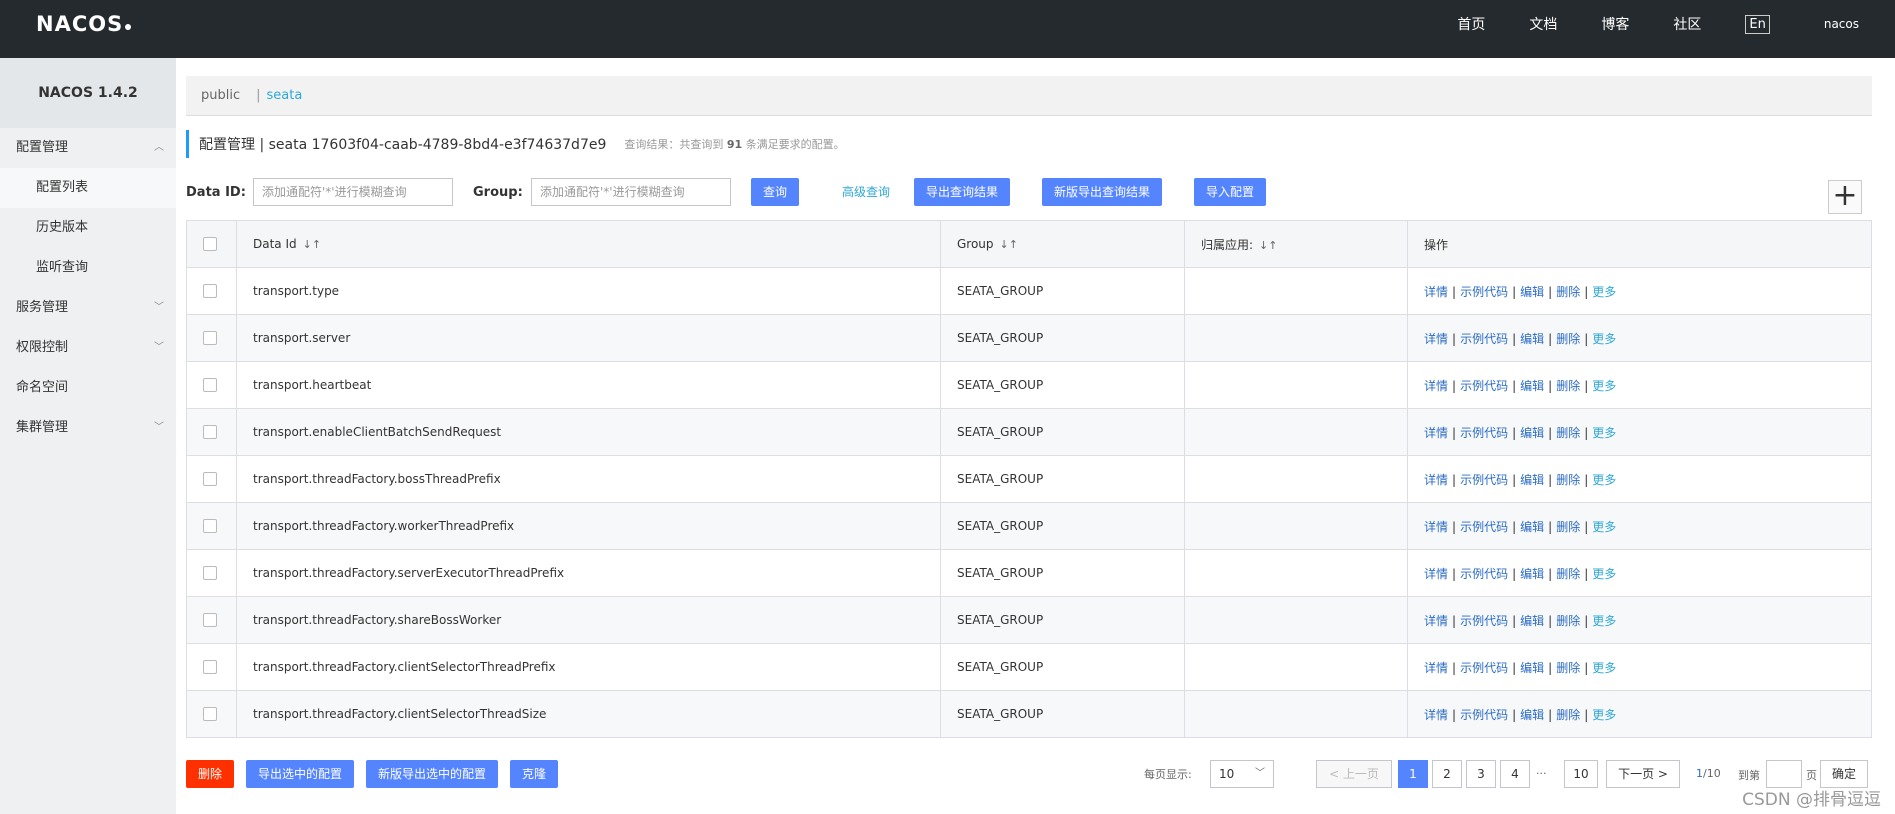 The width and height of the screenshot is (1895, 814). I want to click on namespace-seata: seata, so click(285, 95).